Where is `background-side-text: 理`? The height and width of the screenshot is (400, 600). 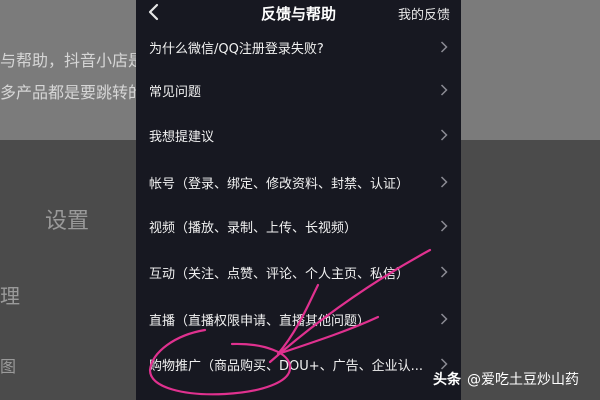 background-side-text: 理 is located at coordinates (10, 296).